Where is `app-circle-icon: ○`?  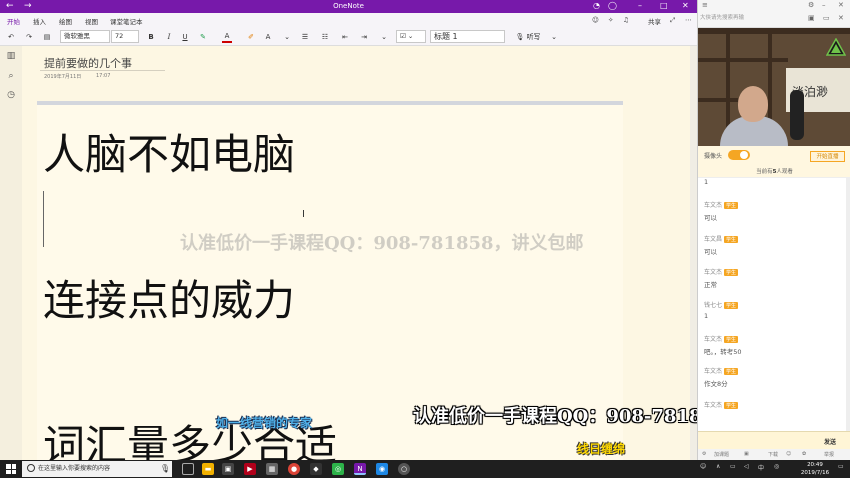 app-circle-icon: ○ is located at coordinates (404, 469).